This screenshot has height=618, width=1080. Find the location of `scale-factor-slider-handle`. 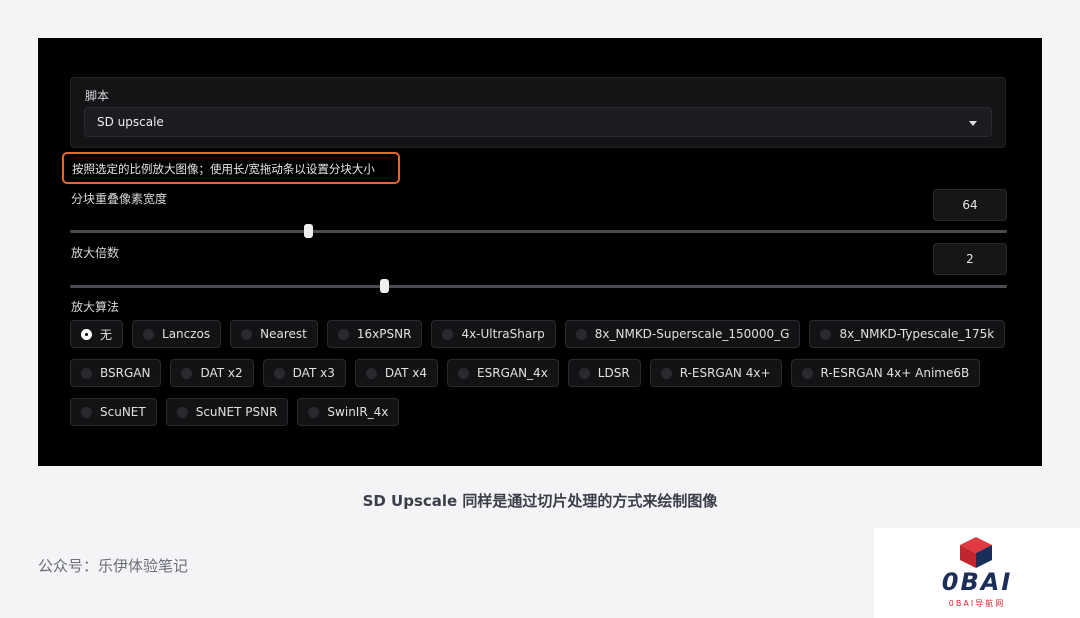

scale-factor-slider-handle is located at coordinates (384, 286).